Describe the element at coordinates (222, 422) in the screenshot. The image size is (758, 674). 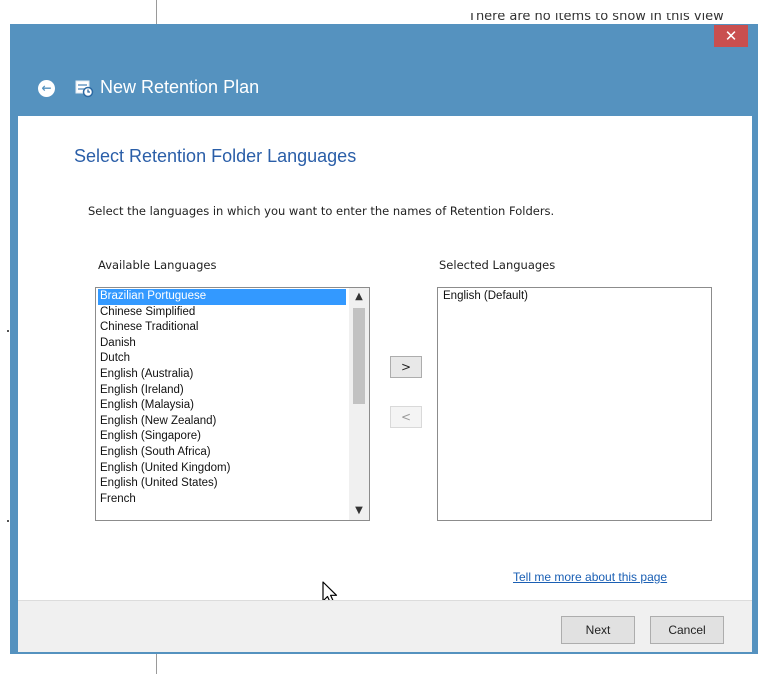
I see `available-language-item: English (New Zealand)` at that location.